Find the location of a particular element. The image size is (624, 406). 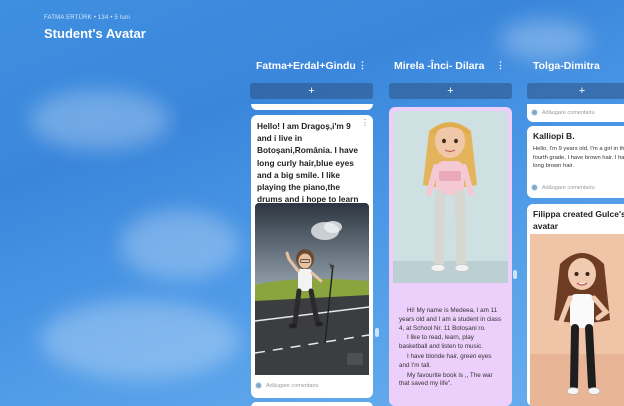

post-card-stub: Adăugare comentariu is located at coordinates (575, 113).